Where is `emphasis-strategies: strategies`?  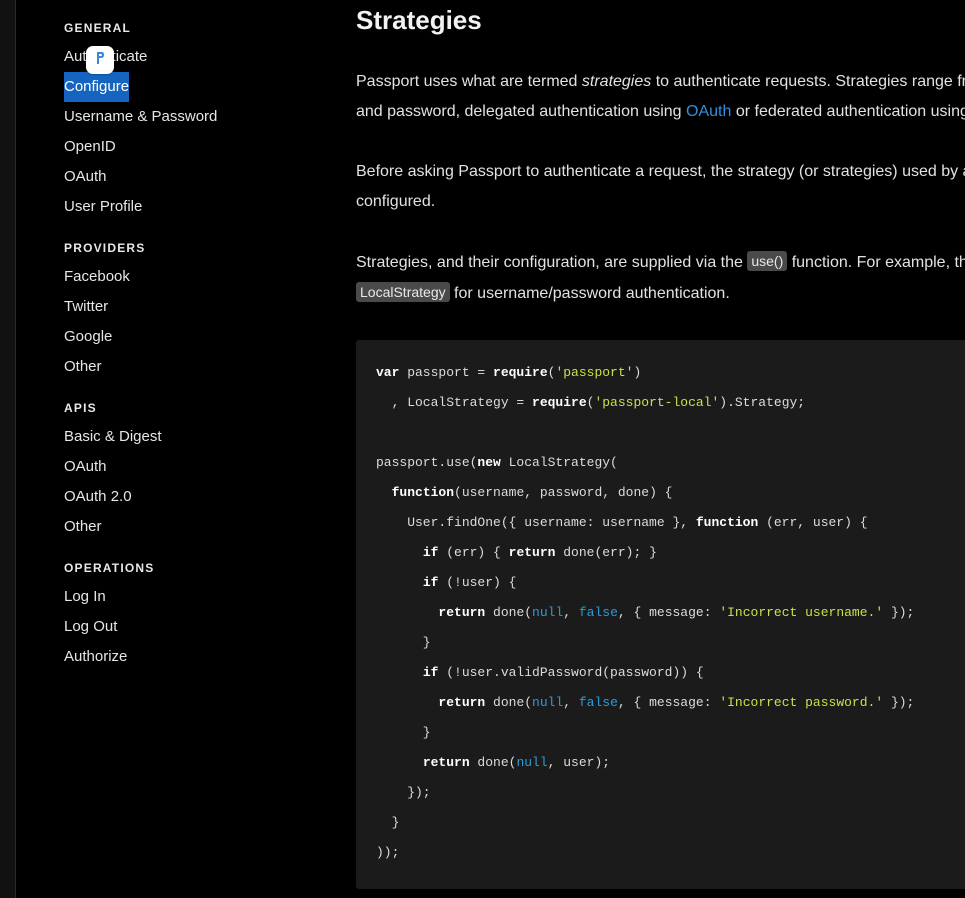 emphasis-strategies: strategies is located at coordinates (616, 81).